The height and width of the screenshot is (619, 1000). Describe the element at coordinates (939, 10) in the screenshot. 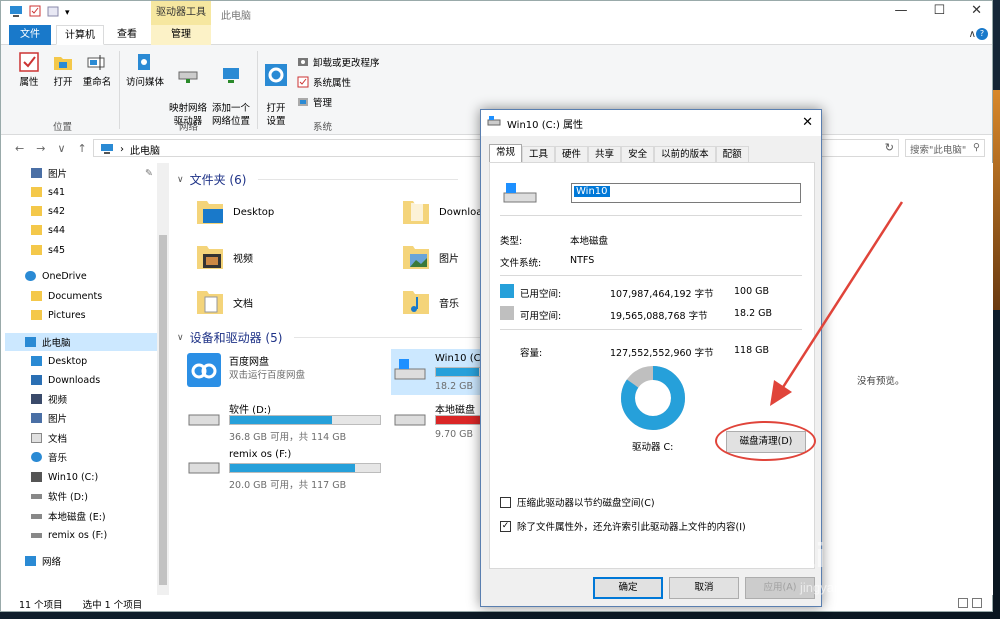

I see `maximize-icon: ☐` at that location.